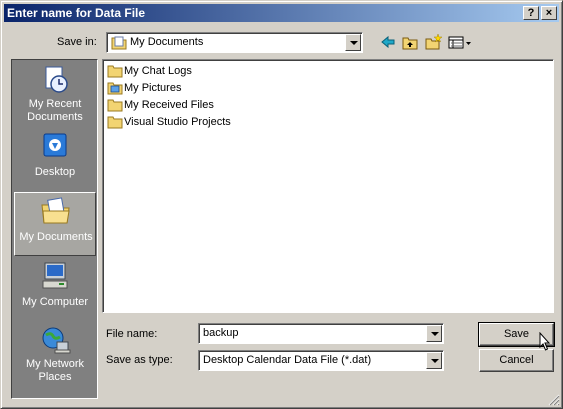 This screenshot has width=563, height=409. I want to click on file-name: My Received Files, so click(169, 105).